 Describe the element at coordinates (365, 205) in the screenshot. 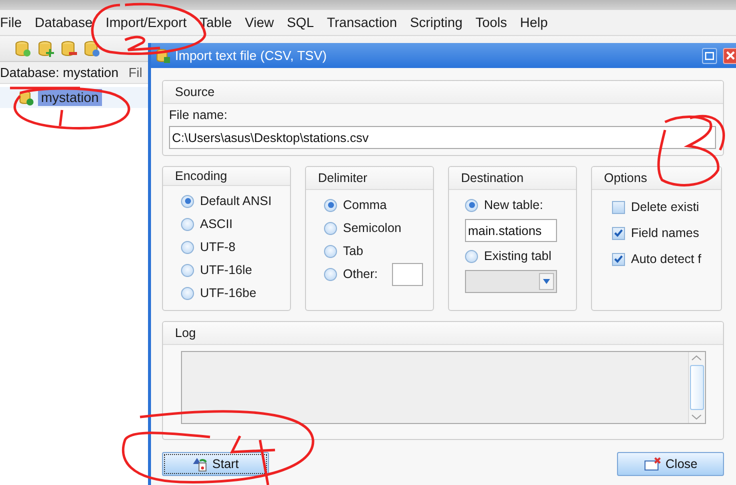

I see `option-label: Comma` at that location.